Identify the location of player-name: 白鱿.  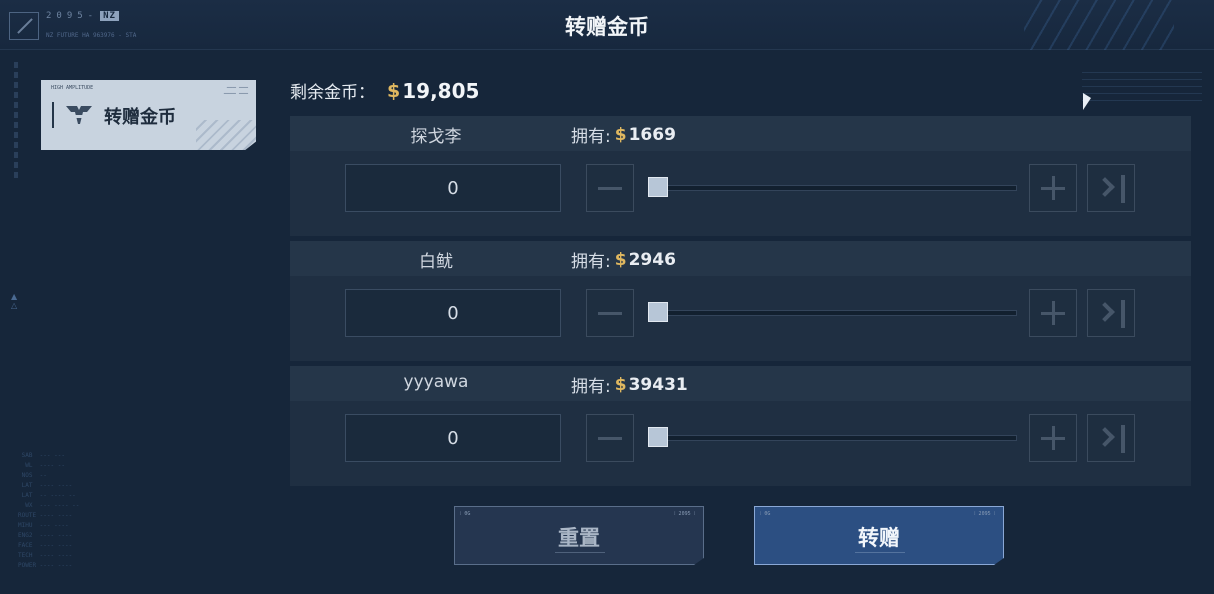
(436, 262).